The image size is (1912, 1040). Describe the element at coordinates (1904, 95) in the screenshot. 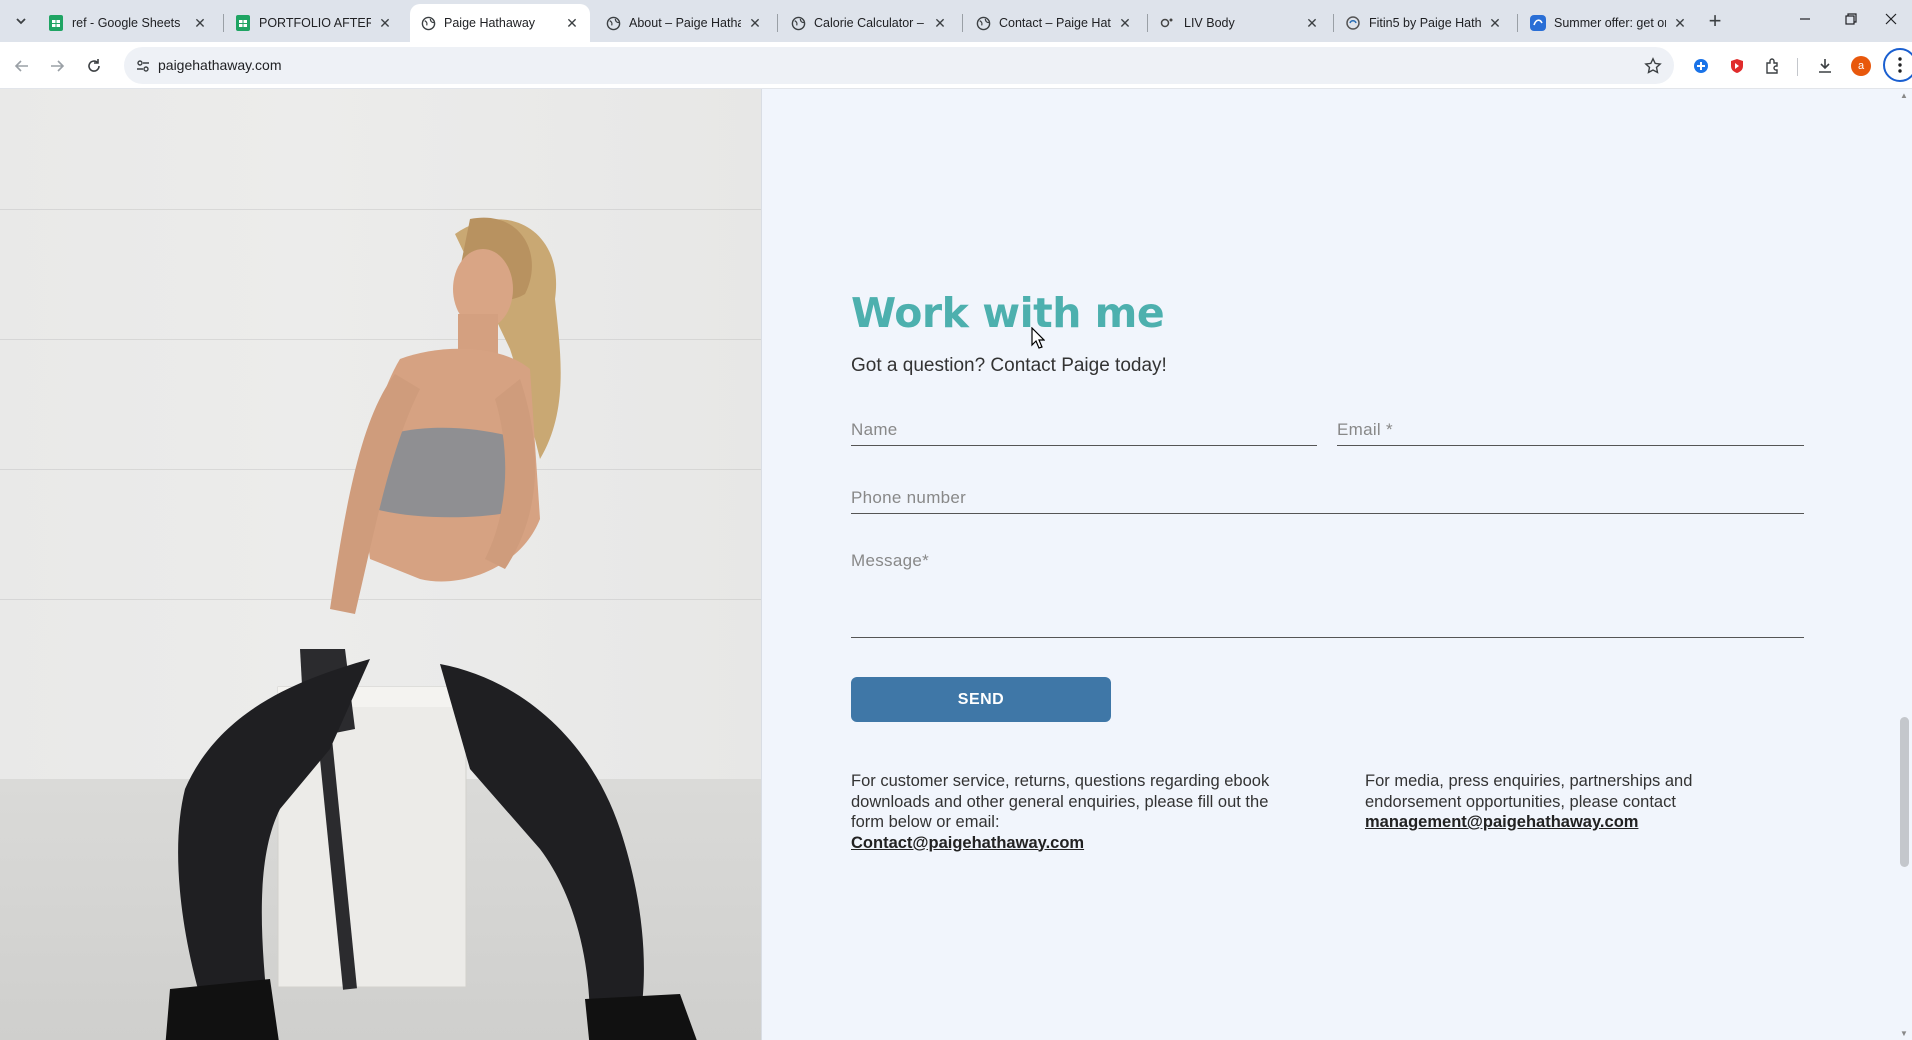

I see `scroll-up-arrow-icon: ▲` at that location.